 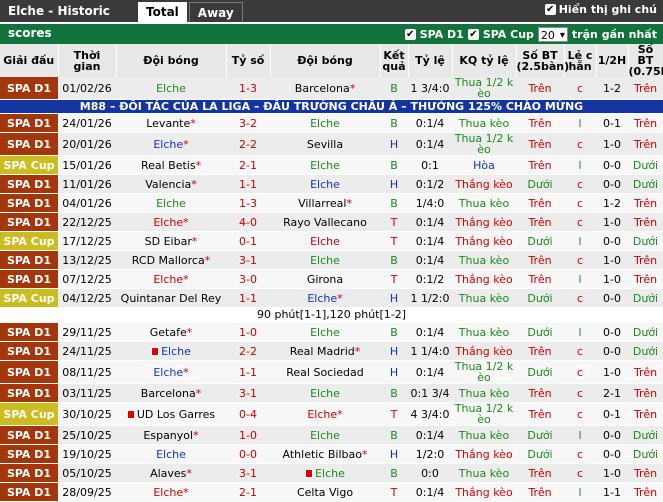 What do you see at coordinates (410, 34) in the screenshot?
I see `spa-d1-checkbox: ✔` at bounding box center [410, 34].